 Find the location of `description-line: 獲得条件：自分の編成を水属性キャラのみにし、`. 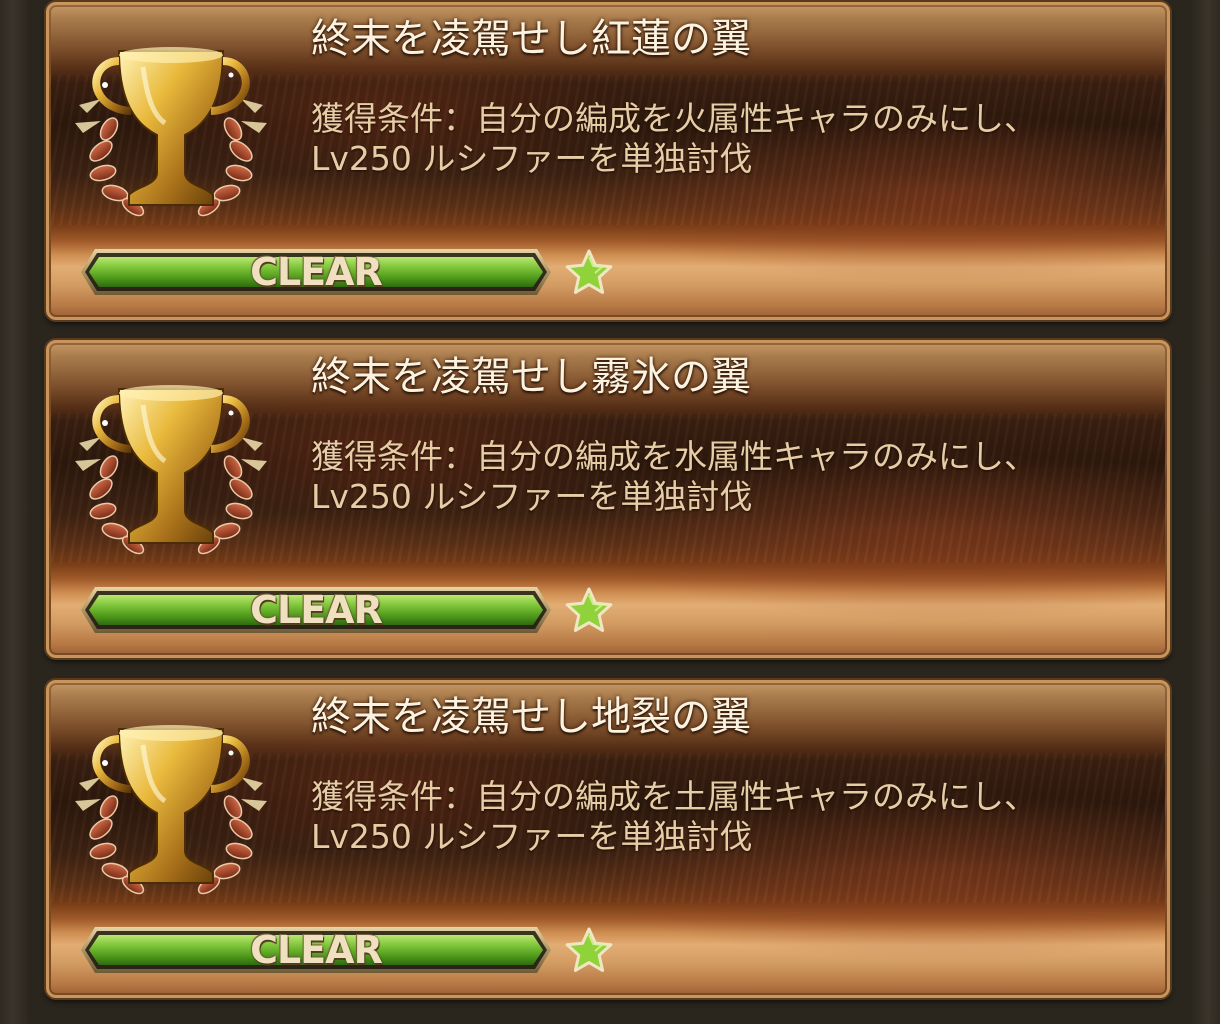

description-line: 獲得条件：自分の編成を水属性キャラのみにし、 is located at coordinates (674, 456).